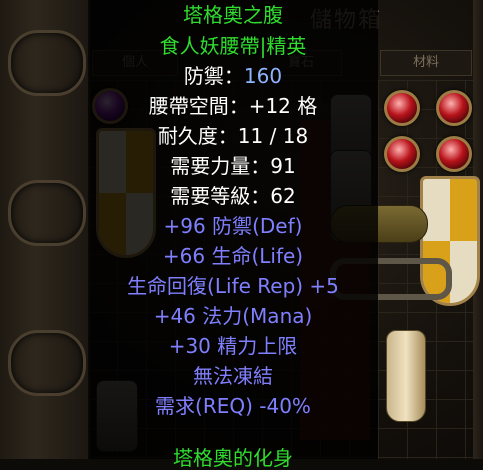 The image size is (483, 470). What do you see at coordinates (233, 458) in the screenshot?
I see `set-name: 塔格奧的化身` at bounding box center [233, 458].